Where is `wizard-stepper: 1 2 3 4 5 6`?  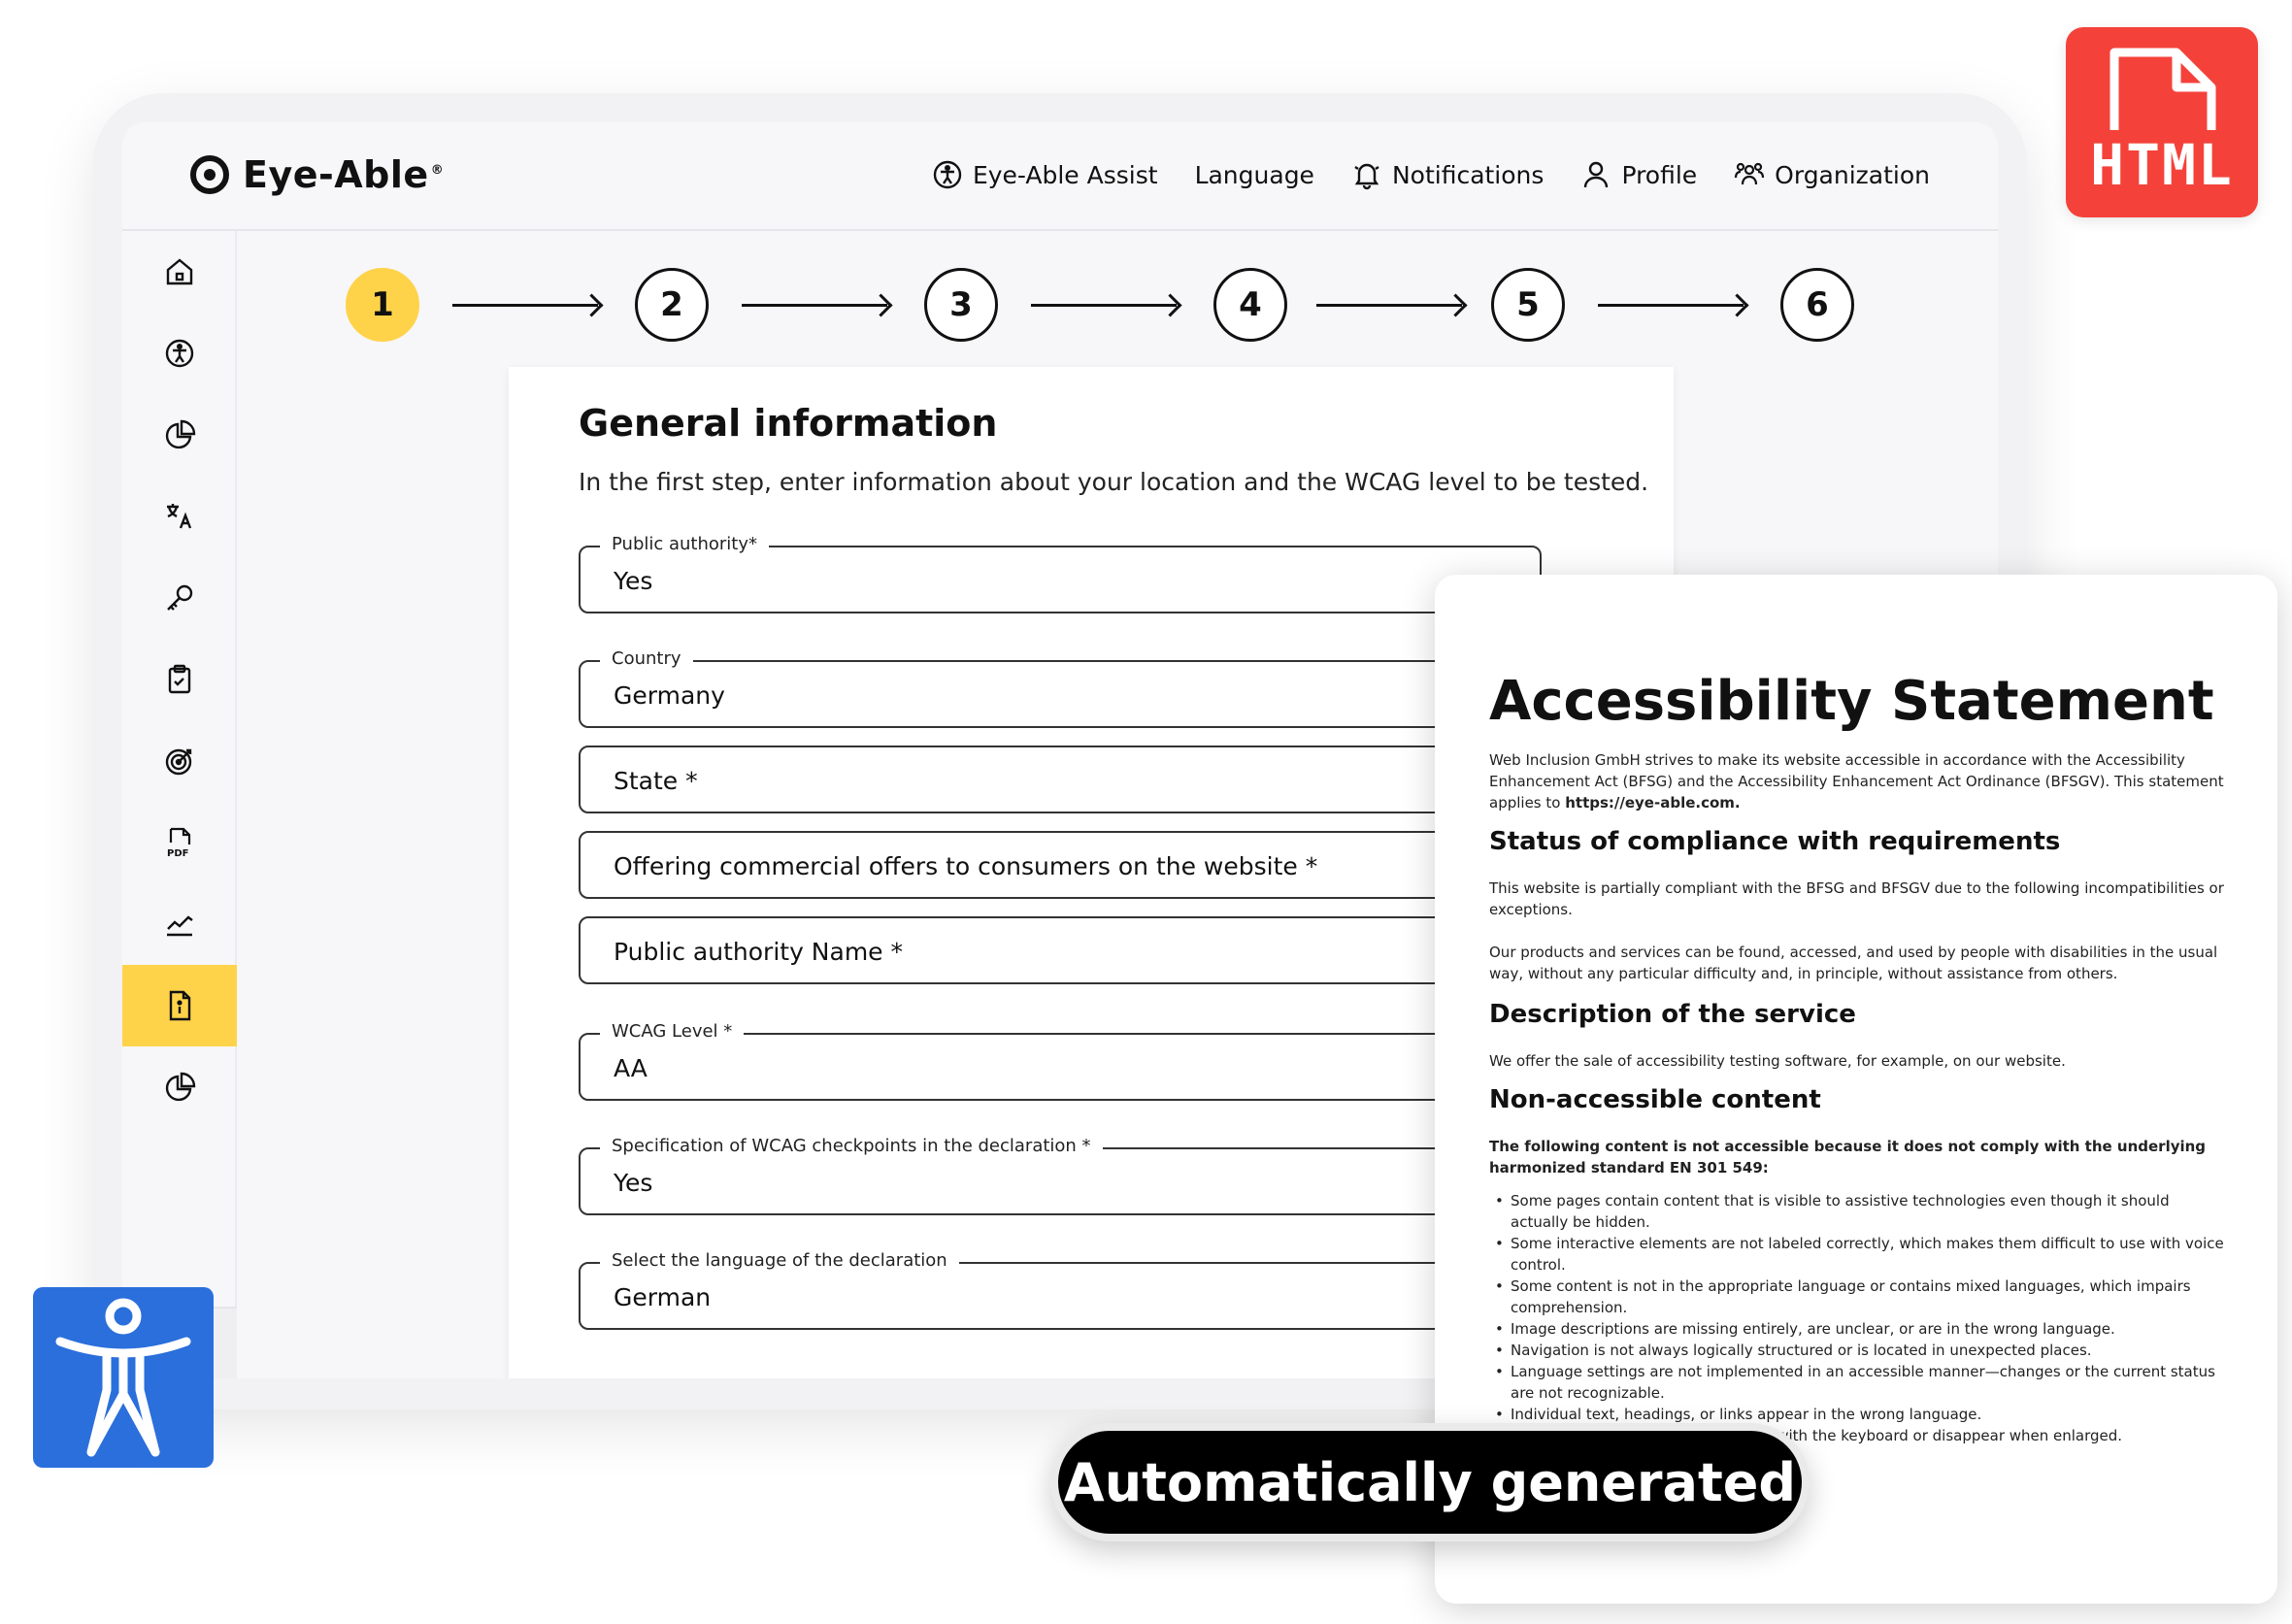 wizard-stepper: 1 2 3 4 5 6 is located at coordinates (1103, 307).